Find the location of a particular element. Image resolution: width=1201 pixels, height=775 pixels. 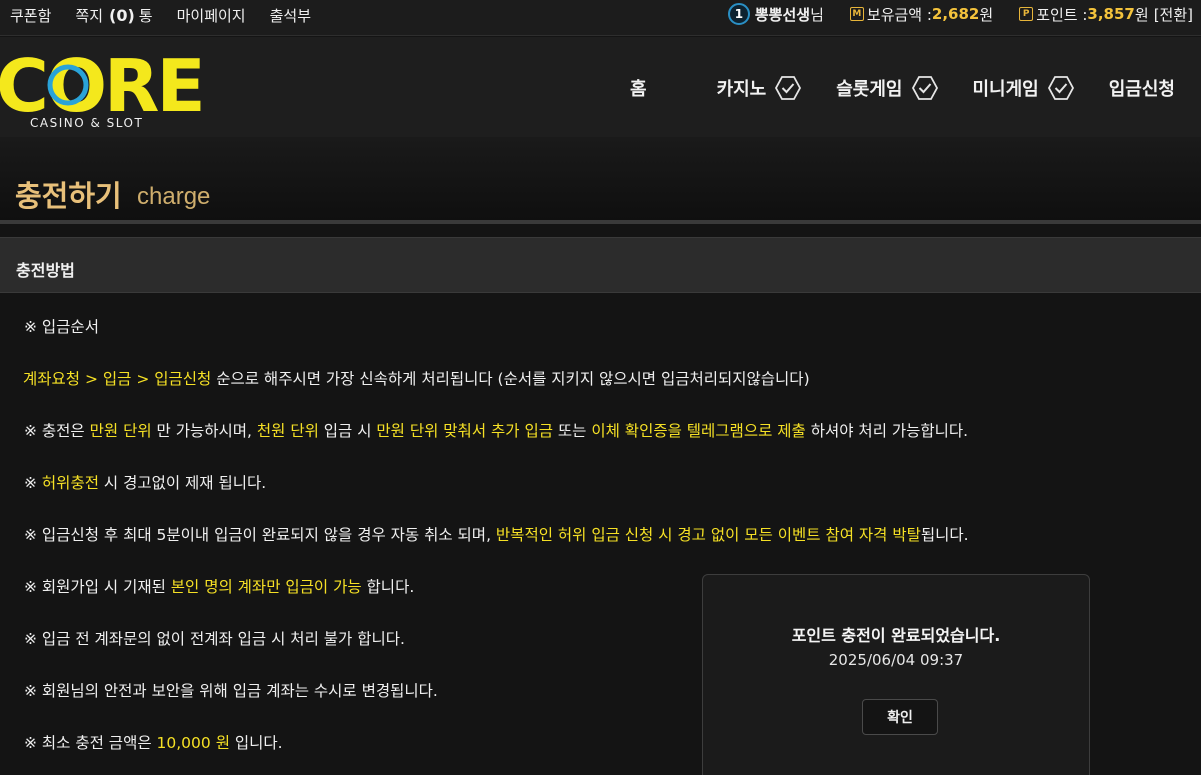

charge-complete-popup: 포인트 충전이 완료되었습니다. 2025/06/04 09:37 확인 is located at coordinates (896, 674).